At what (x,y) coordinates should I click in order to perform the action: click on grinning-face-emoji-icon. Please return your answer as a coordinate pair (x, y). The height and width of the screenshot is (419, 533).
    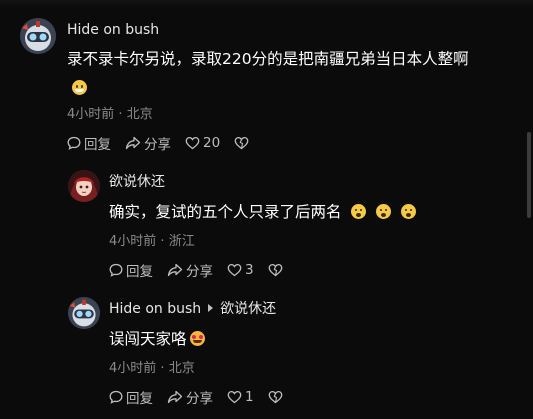
    Looking at the image, I should click on (79, 87).